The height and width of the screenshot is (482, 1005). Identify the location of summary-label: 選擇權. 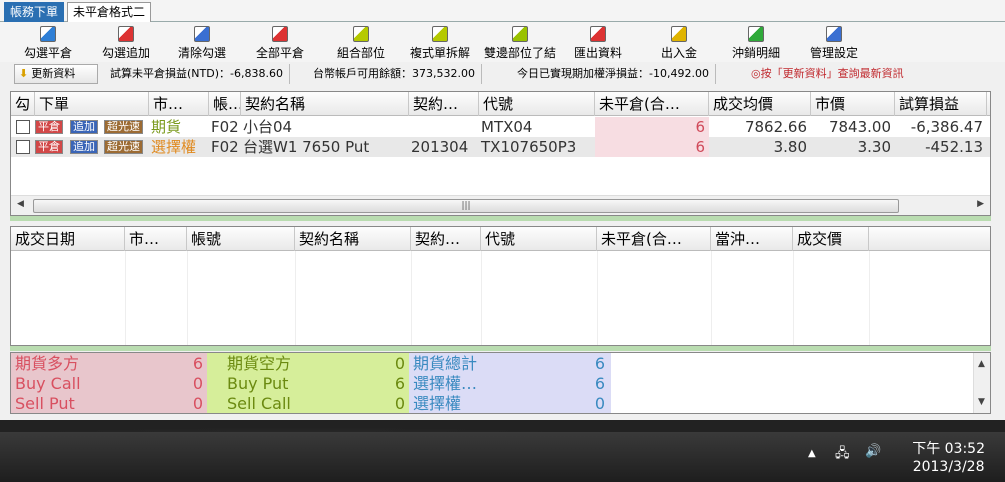
(460, 403).